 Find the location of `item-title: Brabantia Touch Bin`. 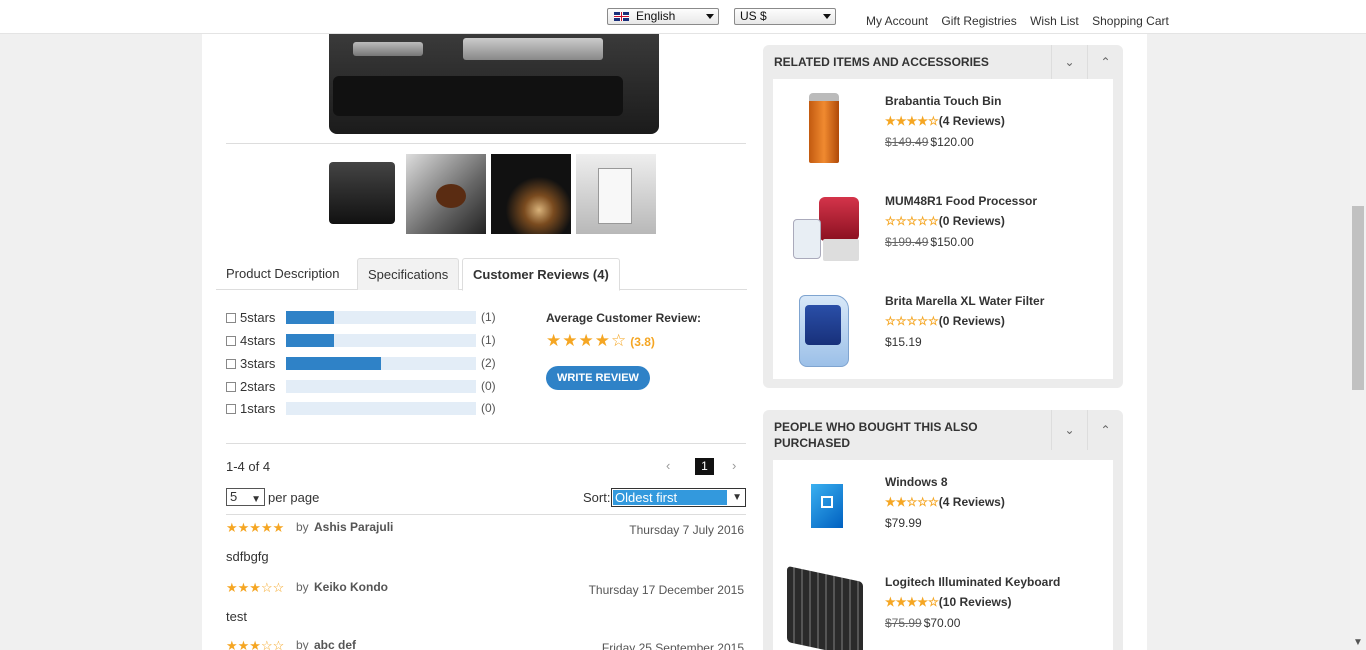

item-title: Brabantia Touch Bin is located at coordinates (943, 101).